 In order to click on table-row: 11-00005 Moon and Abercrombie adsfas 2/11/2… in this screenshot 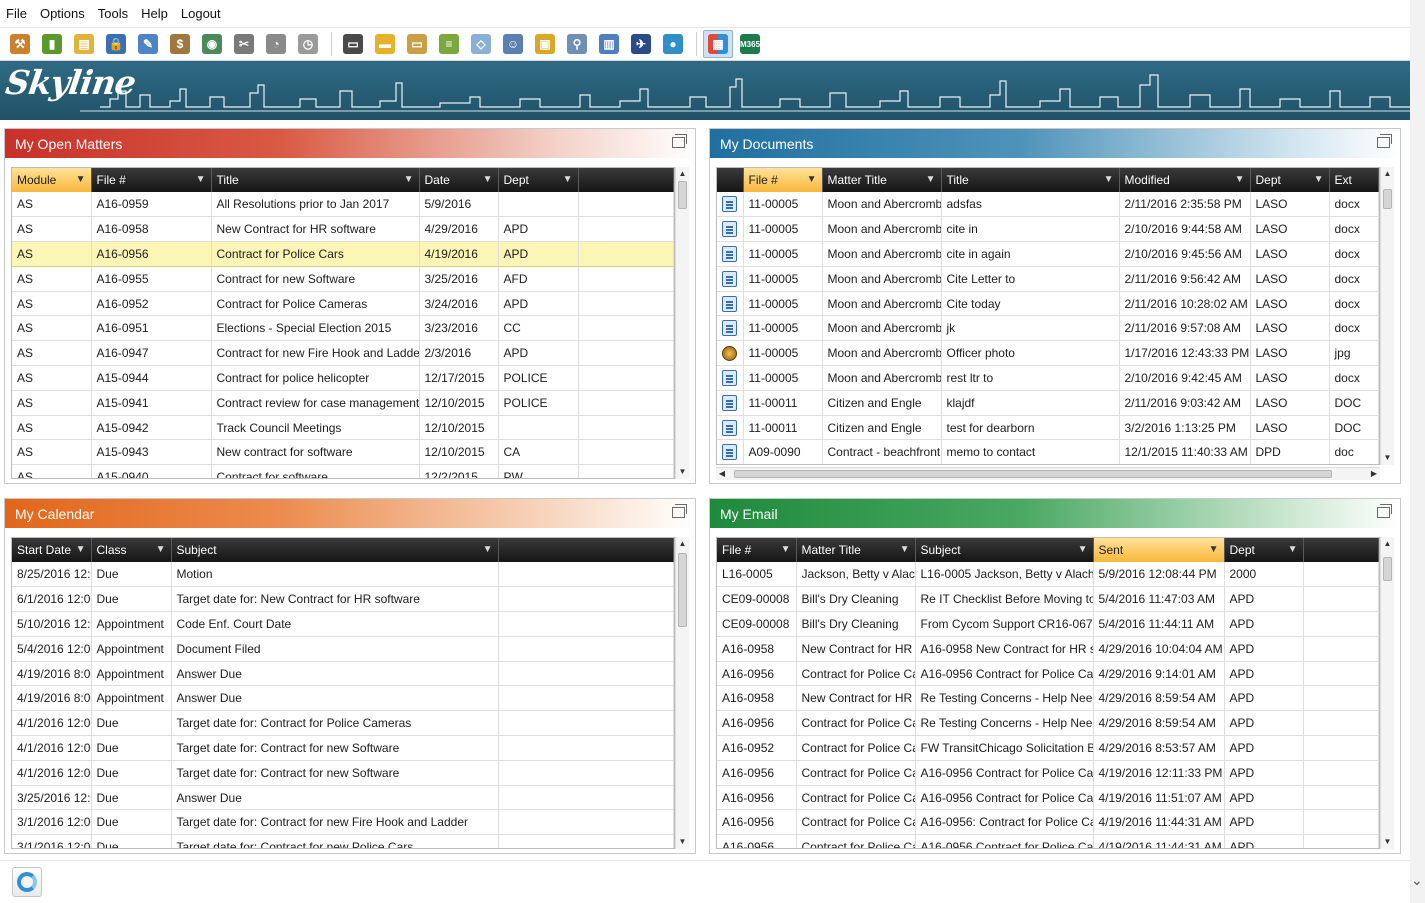, I will do `click(1048, 205)`.